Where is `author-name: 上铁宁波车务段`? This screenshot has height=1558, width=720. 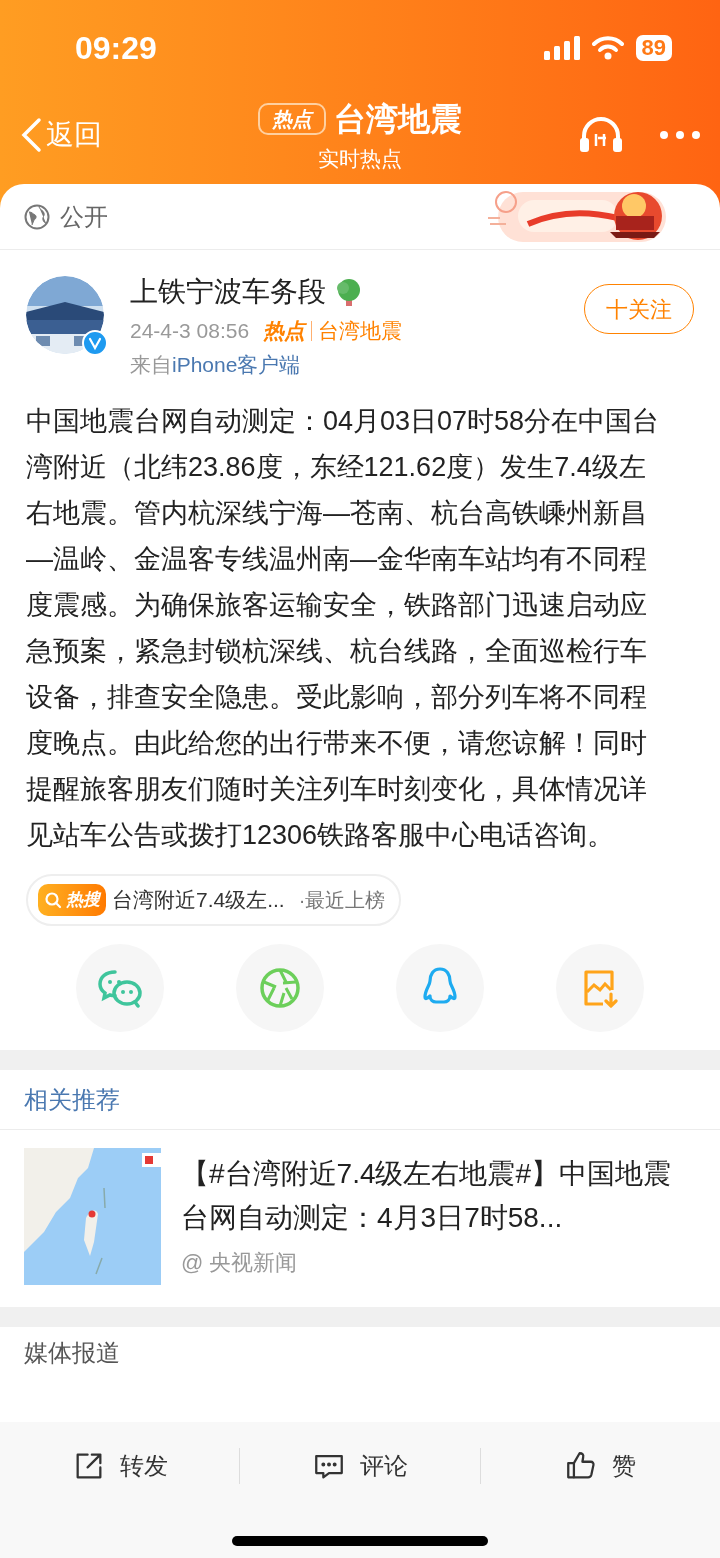
author-name: 上铁宁波车务段 is located at coordinates (228, 292).